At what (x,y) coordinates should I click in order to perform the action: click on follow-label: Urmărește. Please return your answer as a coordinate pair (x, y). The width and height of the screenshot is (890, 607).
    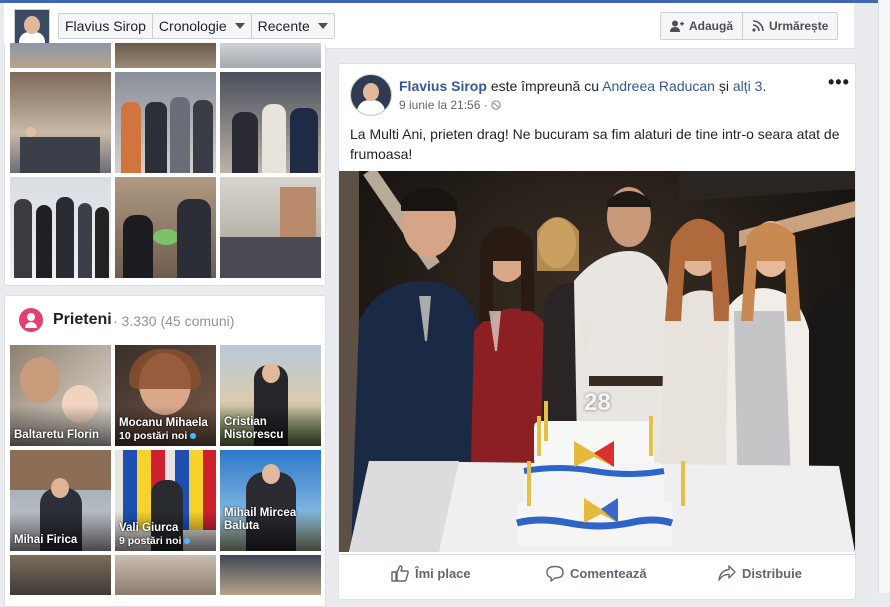
    Looking at the image, I should click on (799, 26).